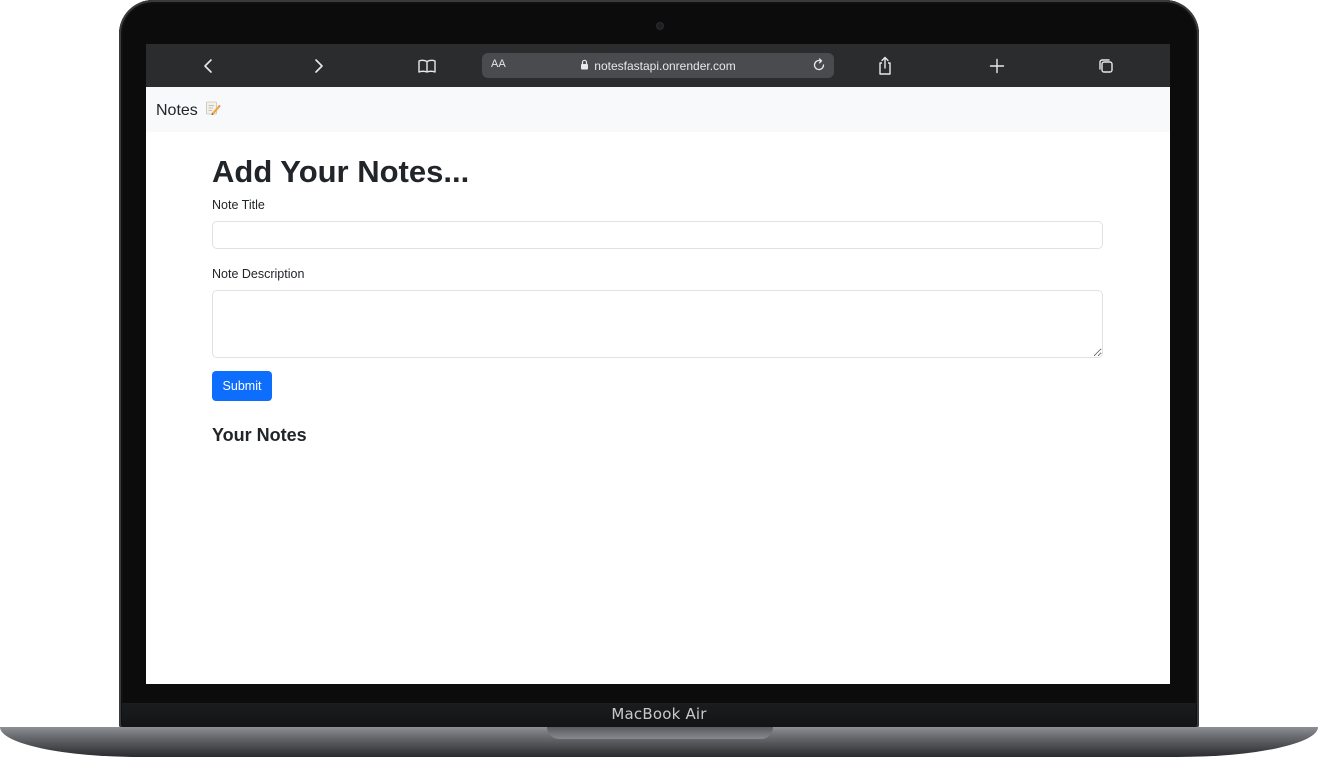 The width and height of the screenshot is (1318, 757). What do you see at coordinates (427, 66) in the screenshot?
I see `bookmarks-icon` at bounding box center [427, 66].